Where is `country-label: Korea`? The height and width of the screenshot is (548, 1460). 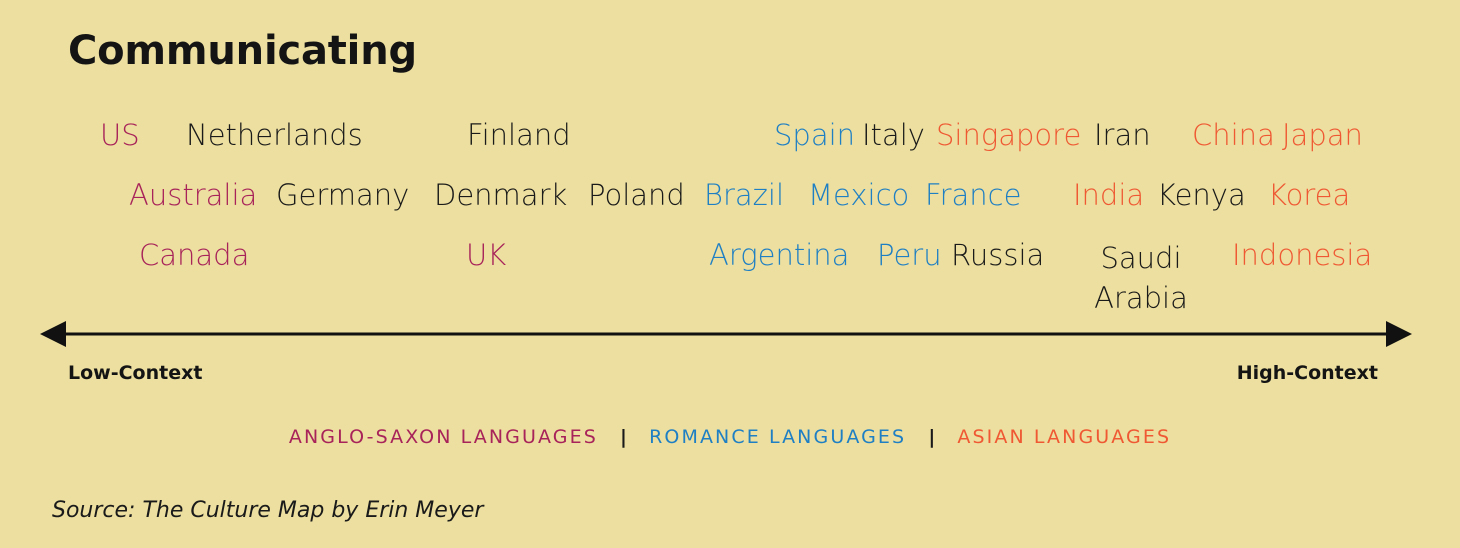
country-label: Korea is located at coordinates (1309, 195).